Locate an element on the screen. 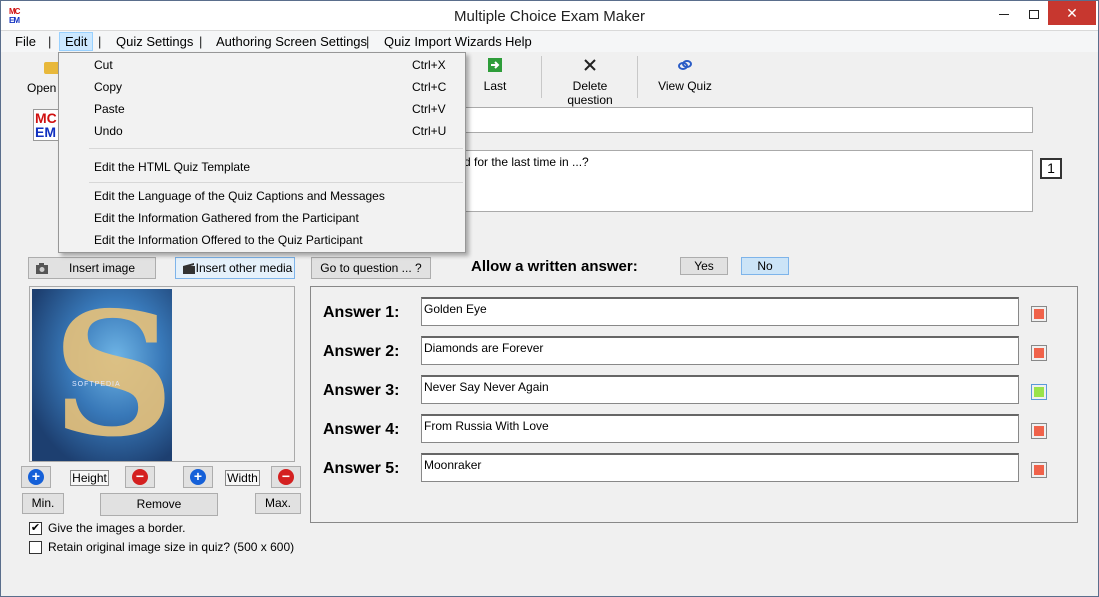 The height and width of the screenshot is (597, 1099). insert-media-button: Insert other media is located at coordinates (235, 268).